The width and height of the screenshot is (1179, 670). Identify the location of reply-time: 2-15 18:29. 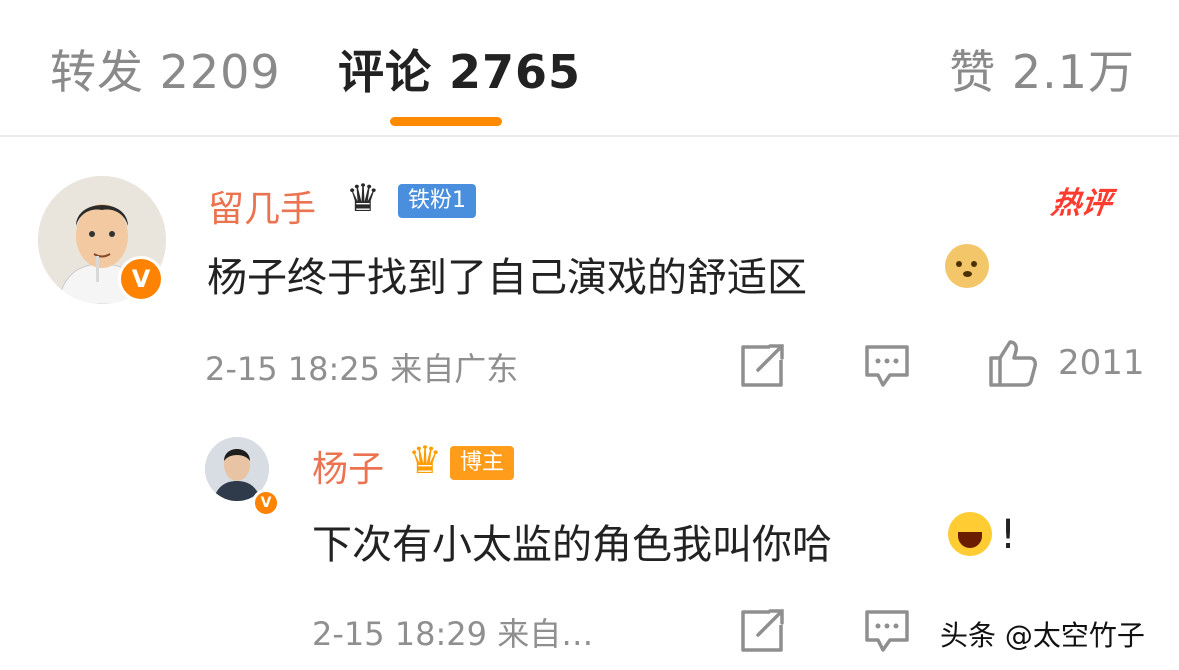
(400, 634).